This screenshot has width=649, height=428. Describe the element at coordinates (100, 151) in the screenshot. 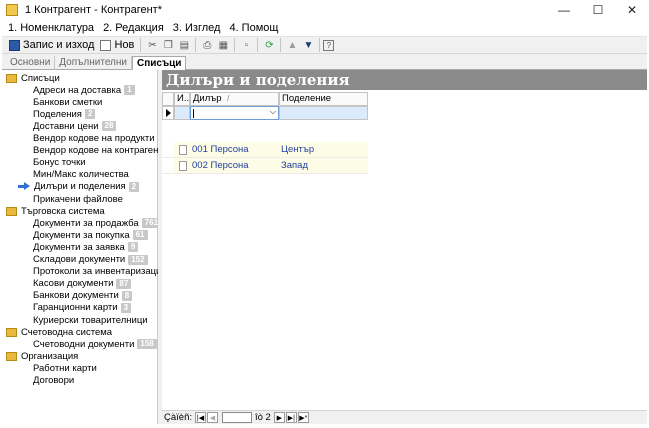

I see `tree-item: Вендор кодове на контрагенти` at that location.